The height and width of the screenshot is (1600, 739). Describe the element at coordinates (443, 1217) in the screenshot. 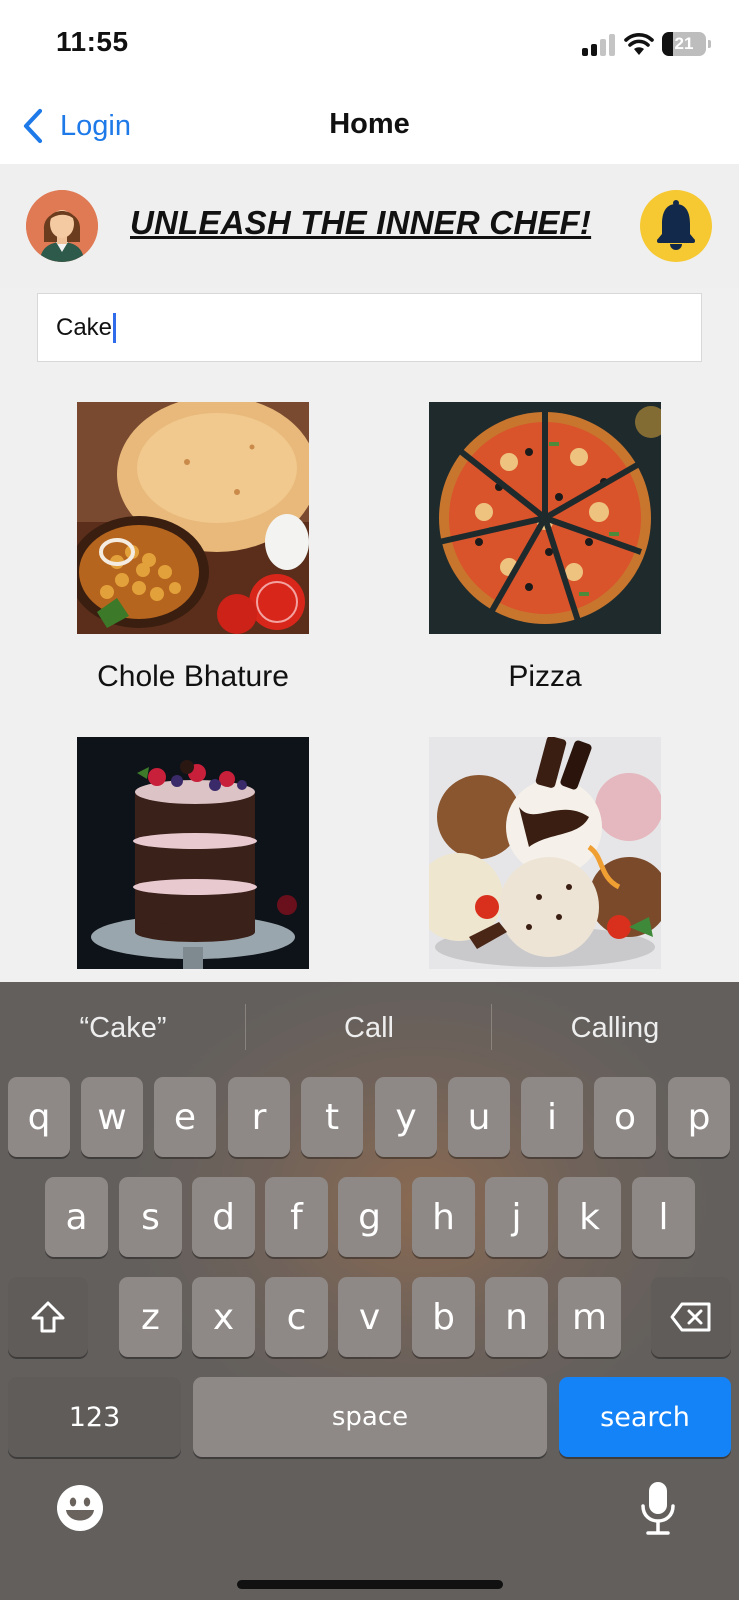

I see `key-h: h` at that location.